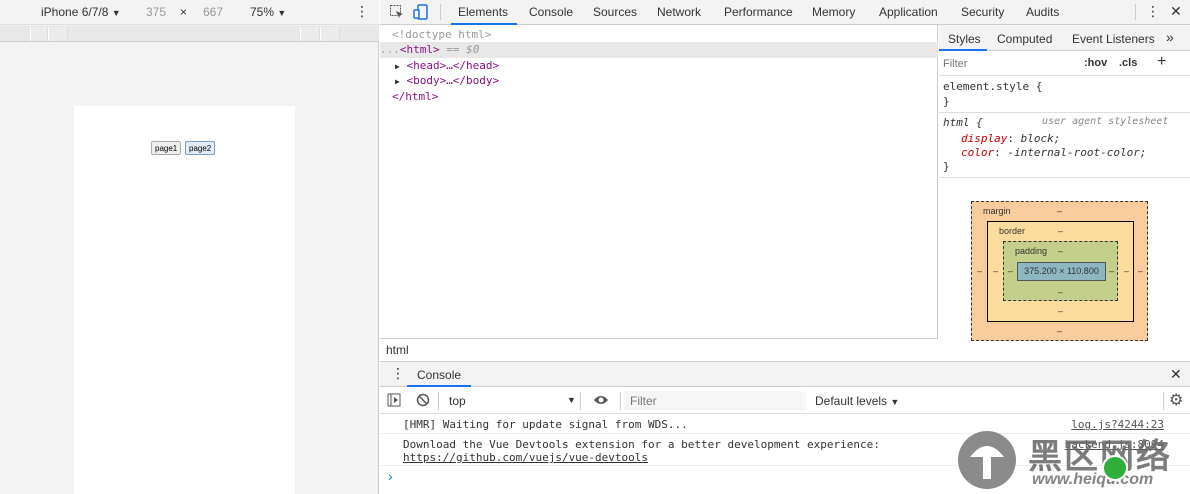 This screenshot has height=494, width=1190. What do you see at coordinates (390, 476) in the screenshot?
I see `console-prompt-icon: ›` at bounding box center [390, 476].